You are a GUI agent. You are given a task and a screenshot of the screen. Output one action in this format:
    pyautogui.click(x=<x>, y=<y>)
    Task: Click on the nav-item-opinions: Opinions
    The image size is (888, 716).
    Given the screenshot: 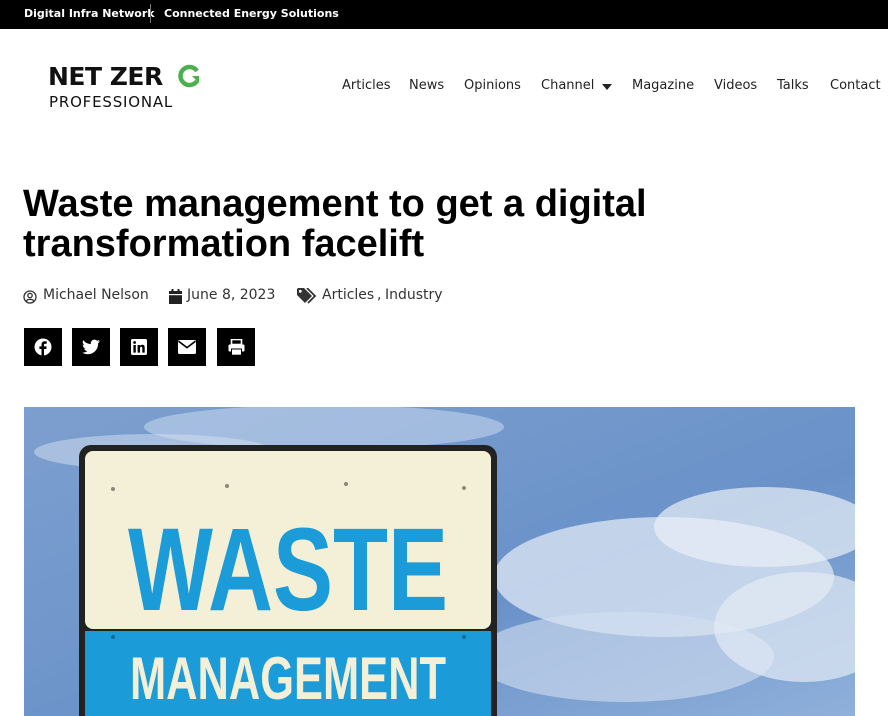 What is the action you would take?
    pyautogui.click(x=492, y=85)
    